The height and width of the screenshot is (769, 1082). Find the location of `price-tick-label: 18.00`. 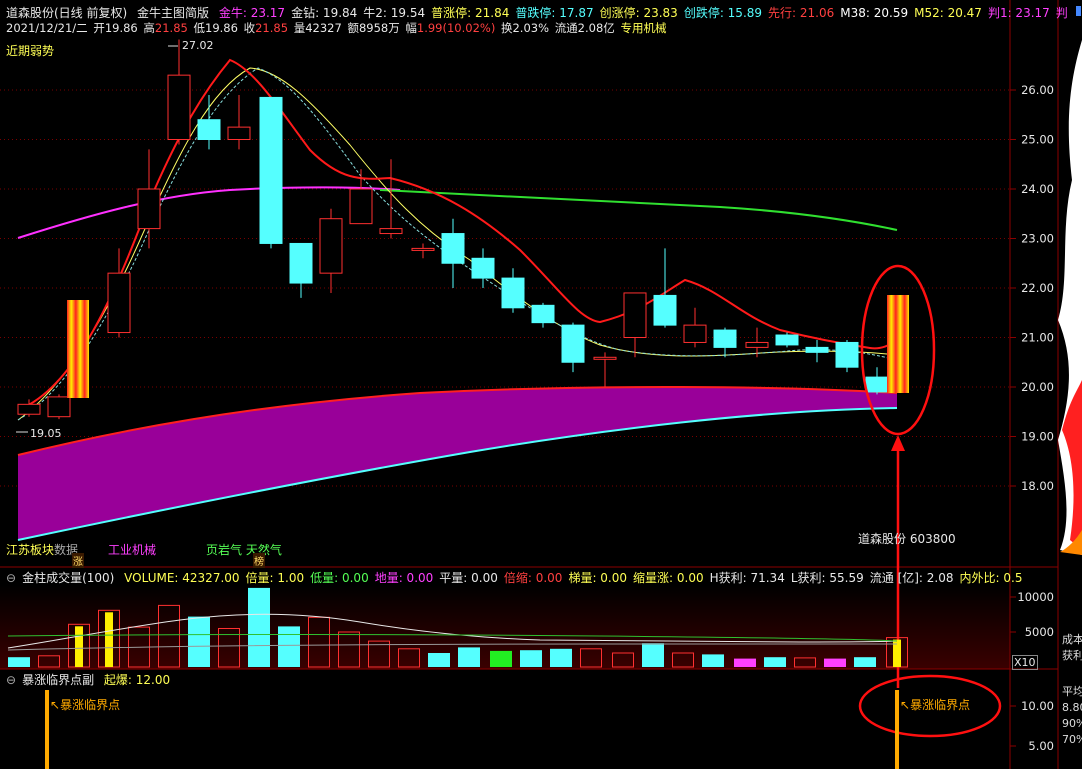

price-tick-label: 18.00 is located at coordinates (1037, 486).